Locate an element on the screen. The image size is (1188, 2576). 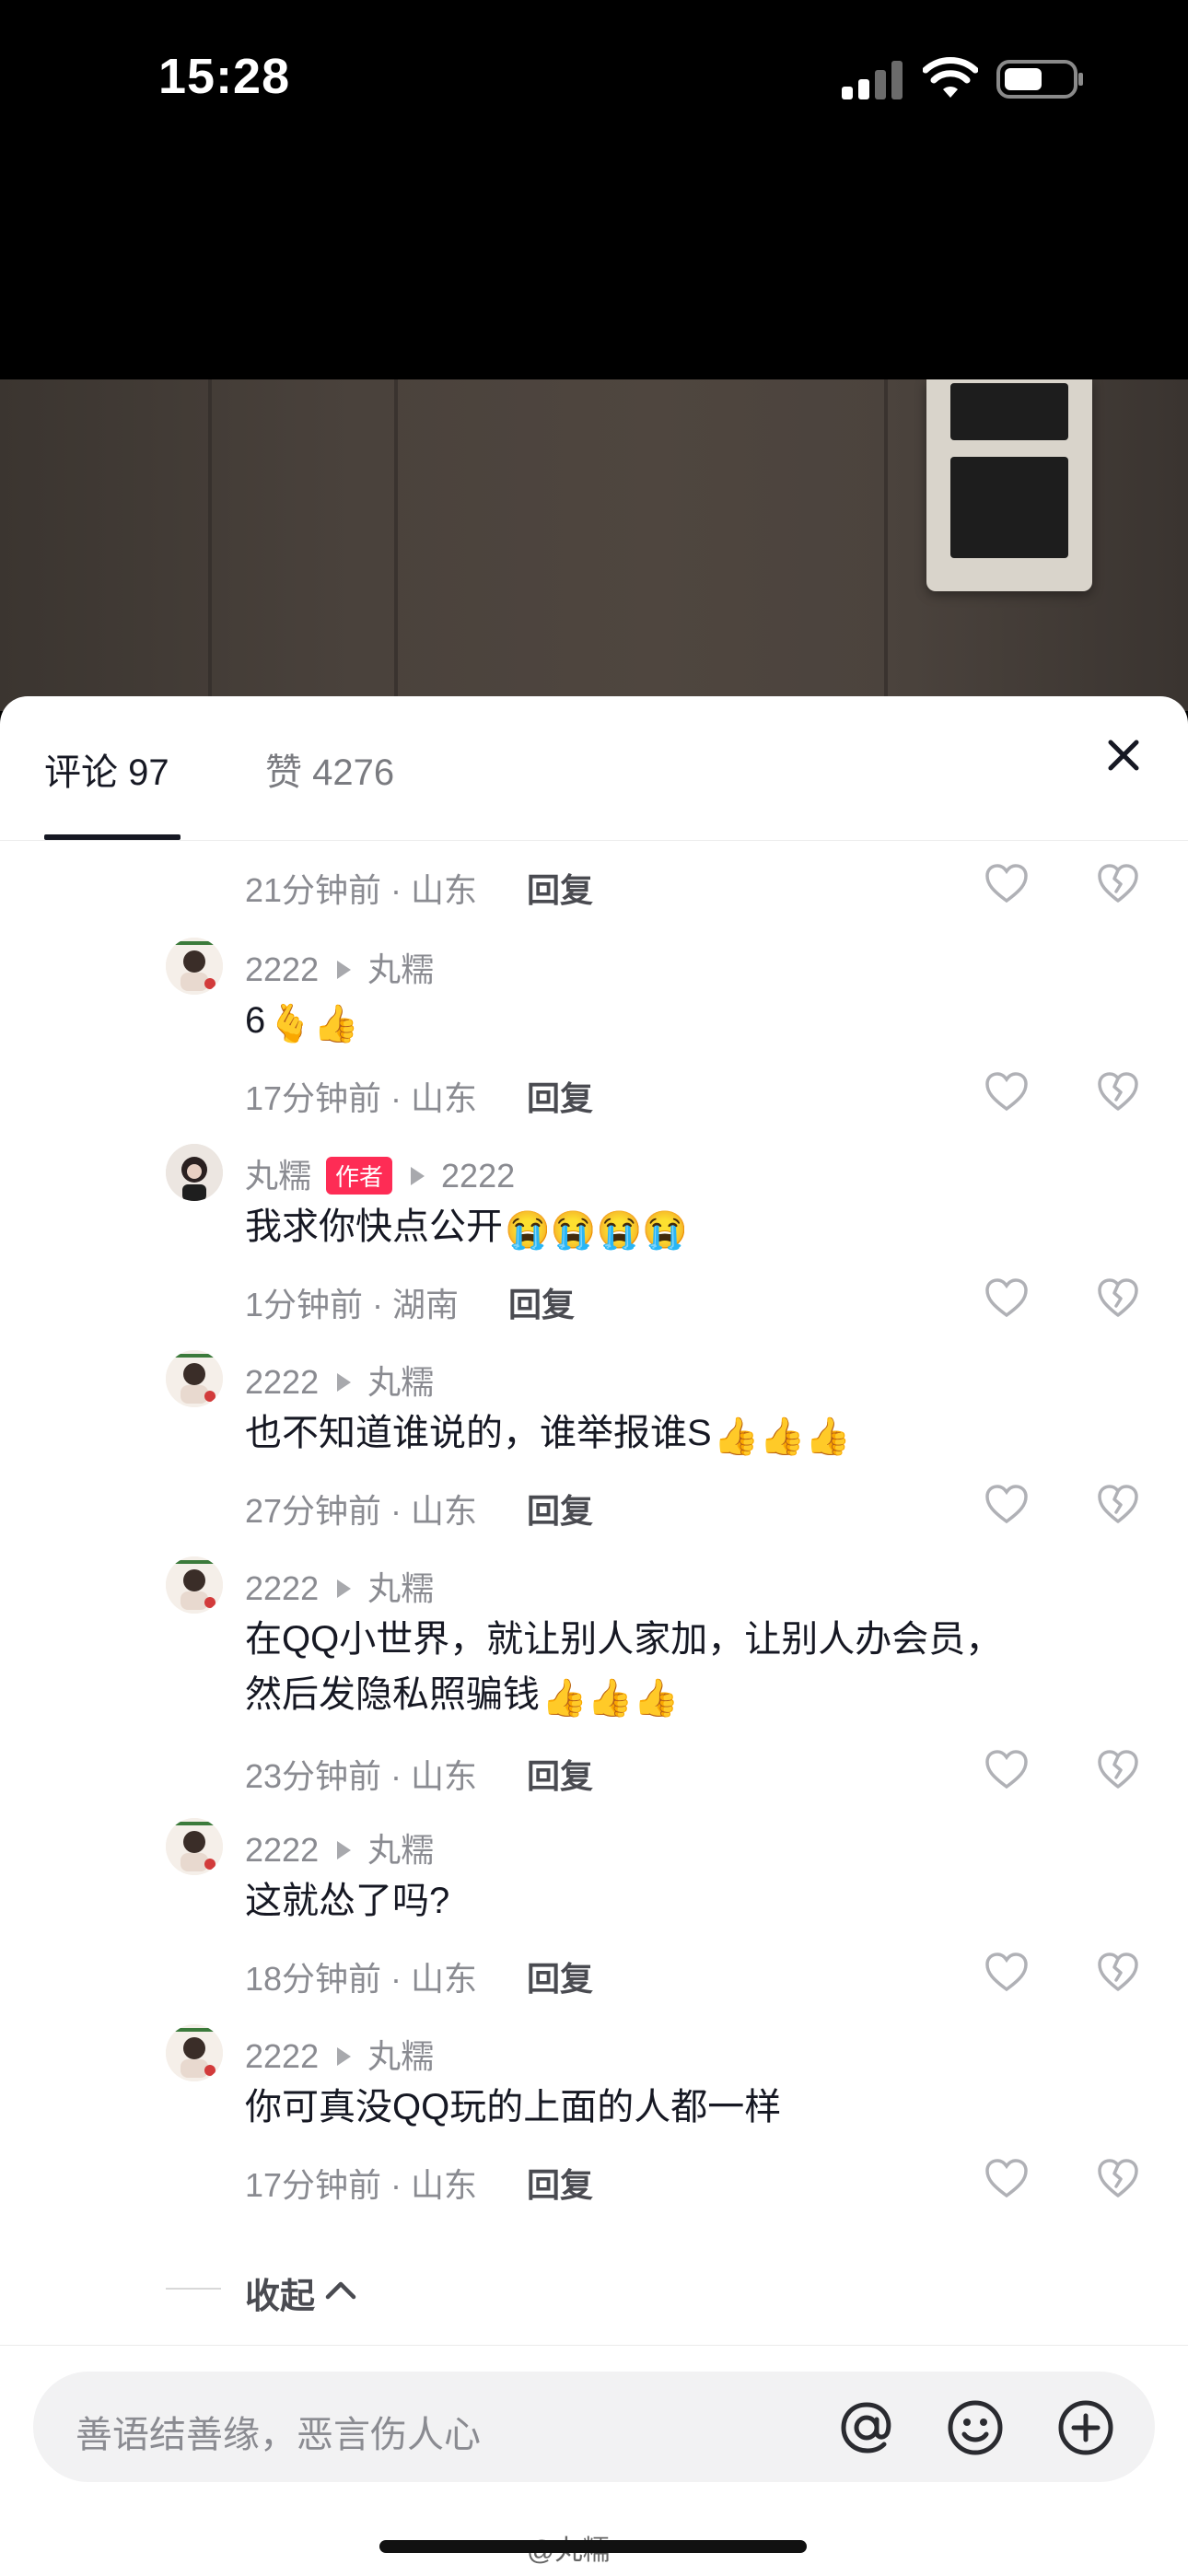
comment-text: 这就怂了吗? is located at coordinates (347, 1901).